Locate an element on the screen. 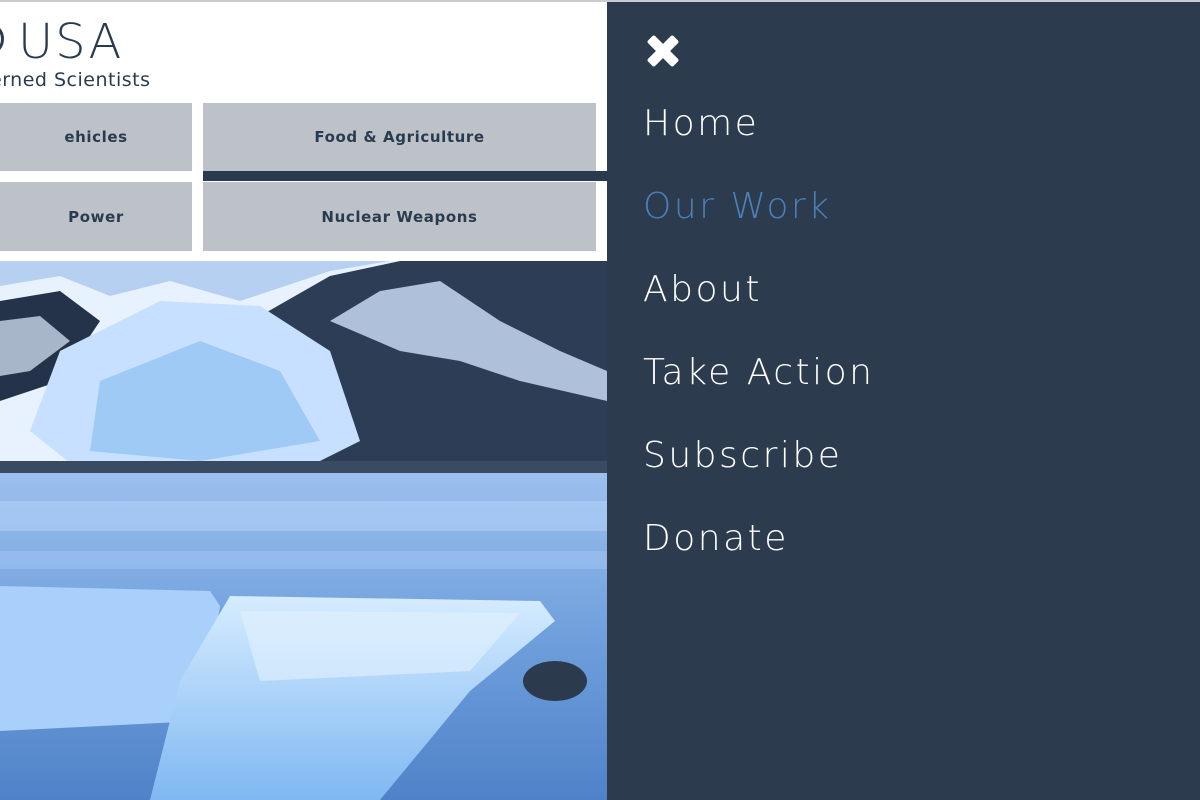 This screenshot has height=800, width=1200. tile-power: Power is located at coordinates (96, 216).